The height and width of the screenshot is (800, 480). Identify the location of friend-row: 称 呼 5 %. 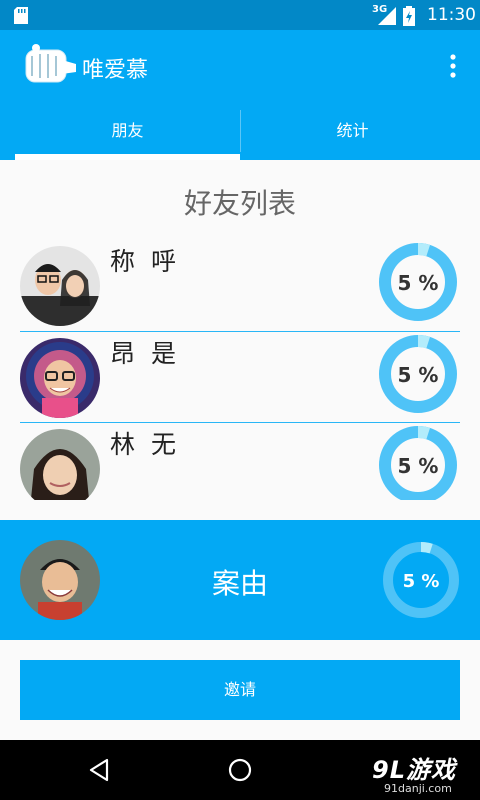
(240, 283).